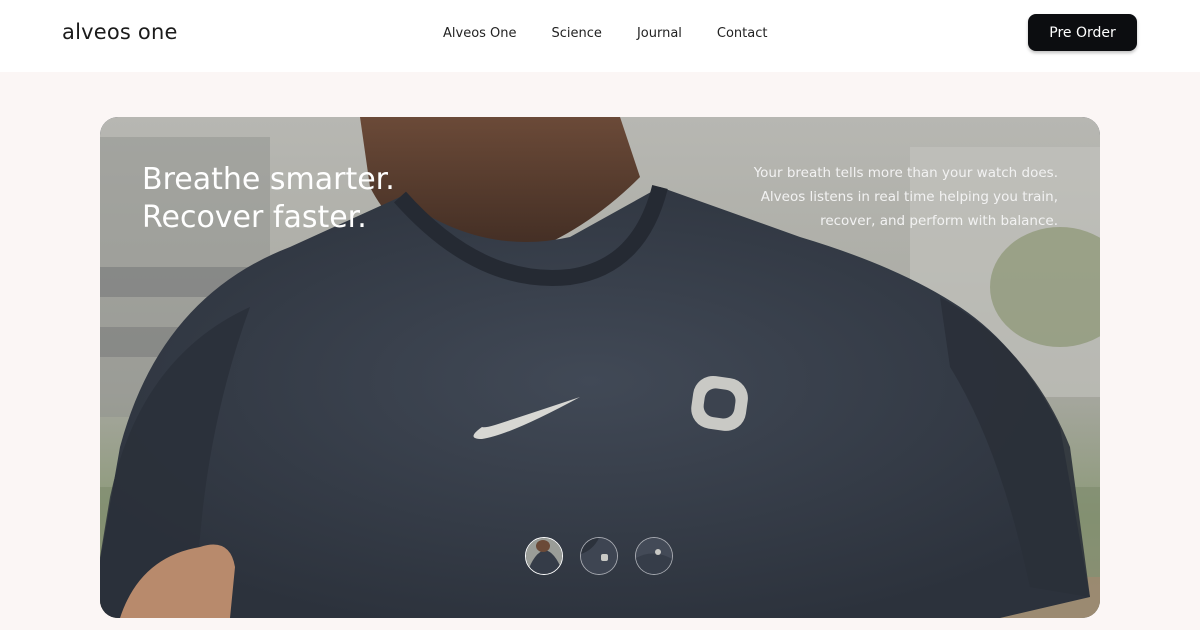 Image resolution: width=1200 pixels, height=630 pixels. I want to click on thumb-2-image, so click(599, 556).